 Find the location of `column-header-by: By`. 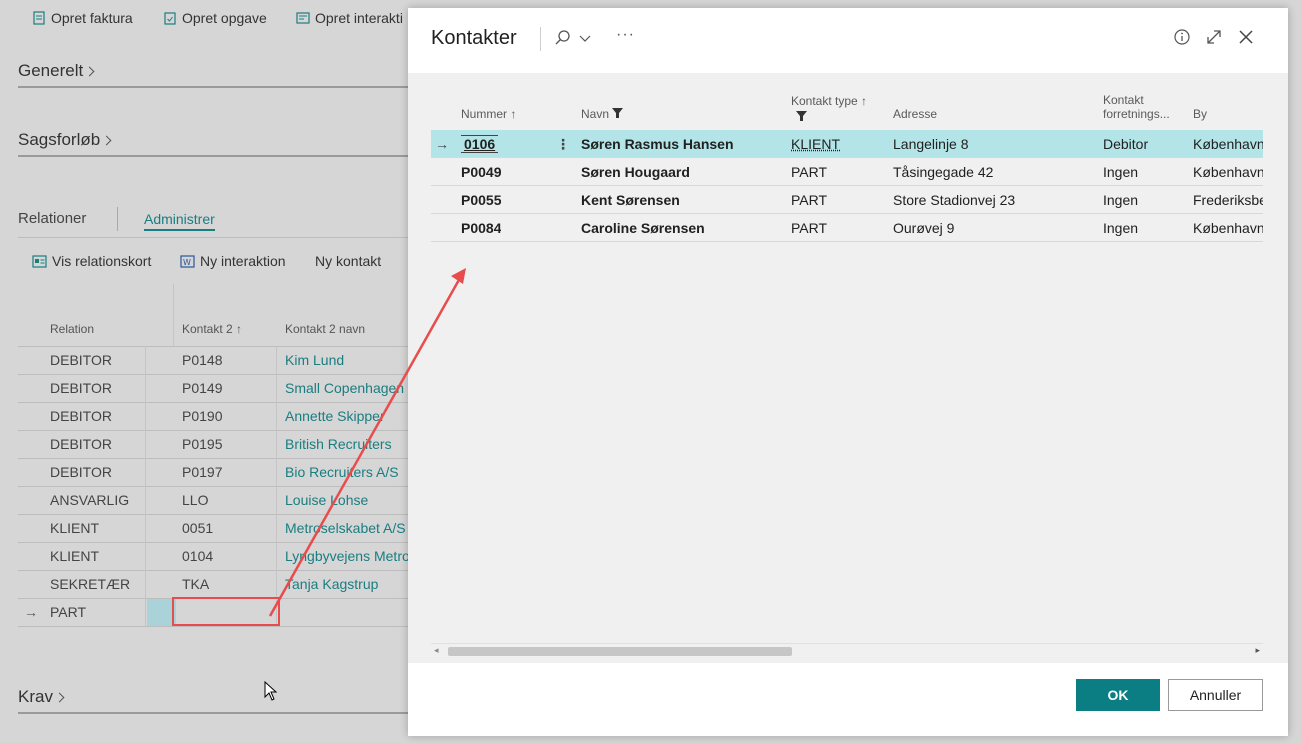

column-header-by: By is located at coordinates (1200, 114).